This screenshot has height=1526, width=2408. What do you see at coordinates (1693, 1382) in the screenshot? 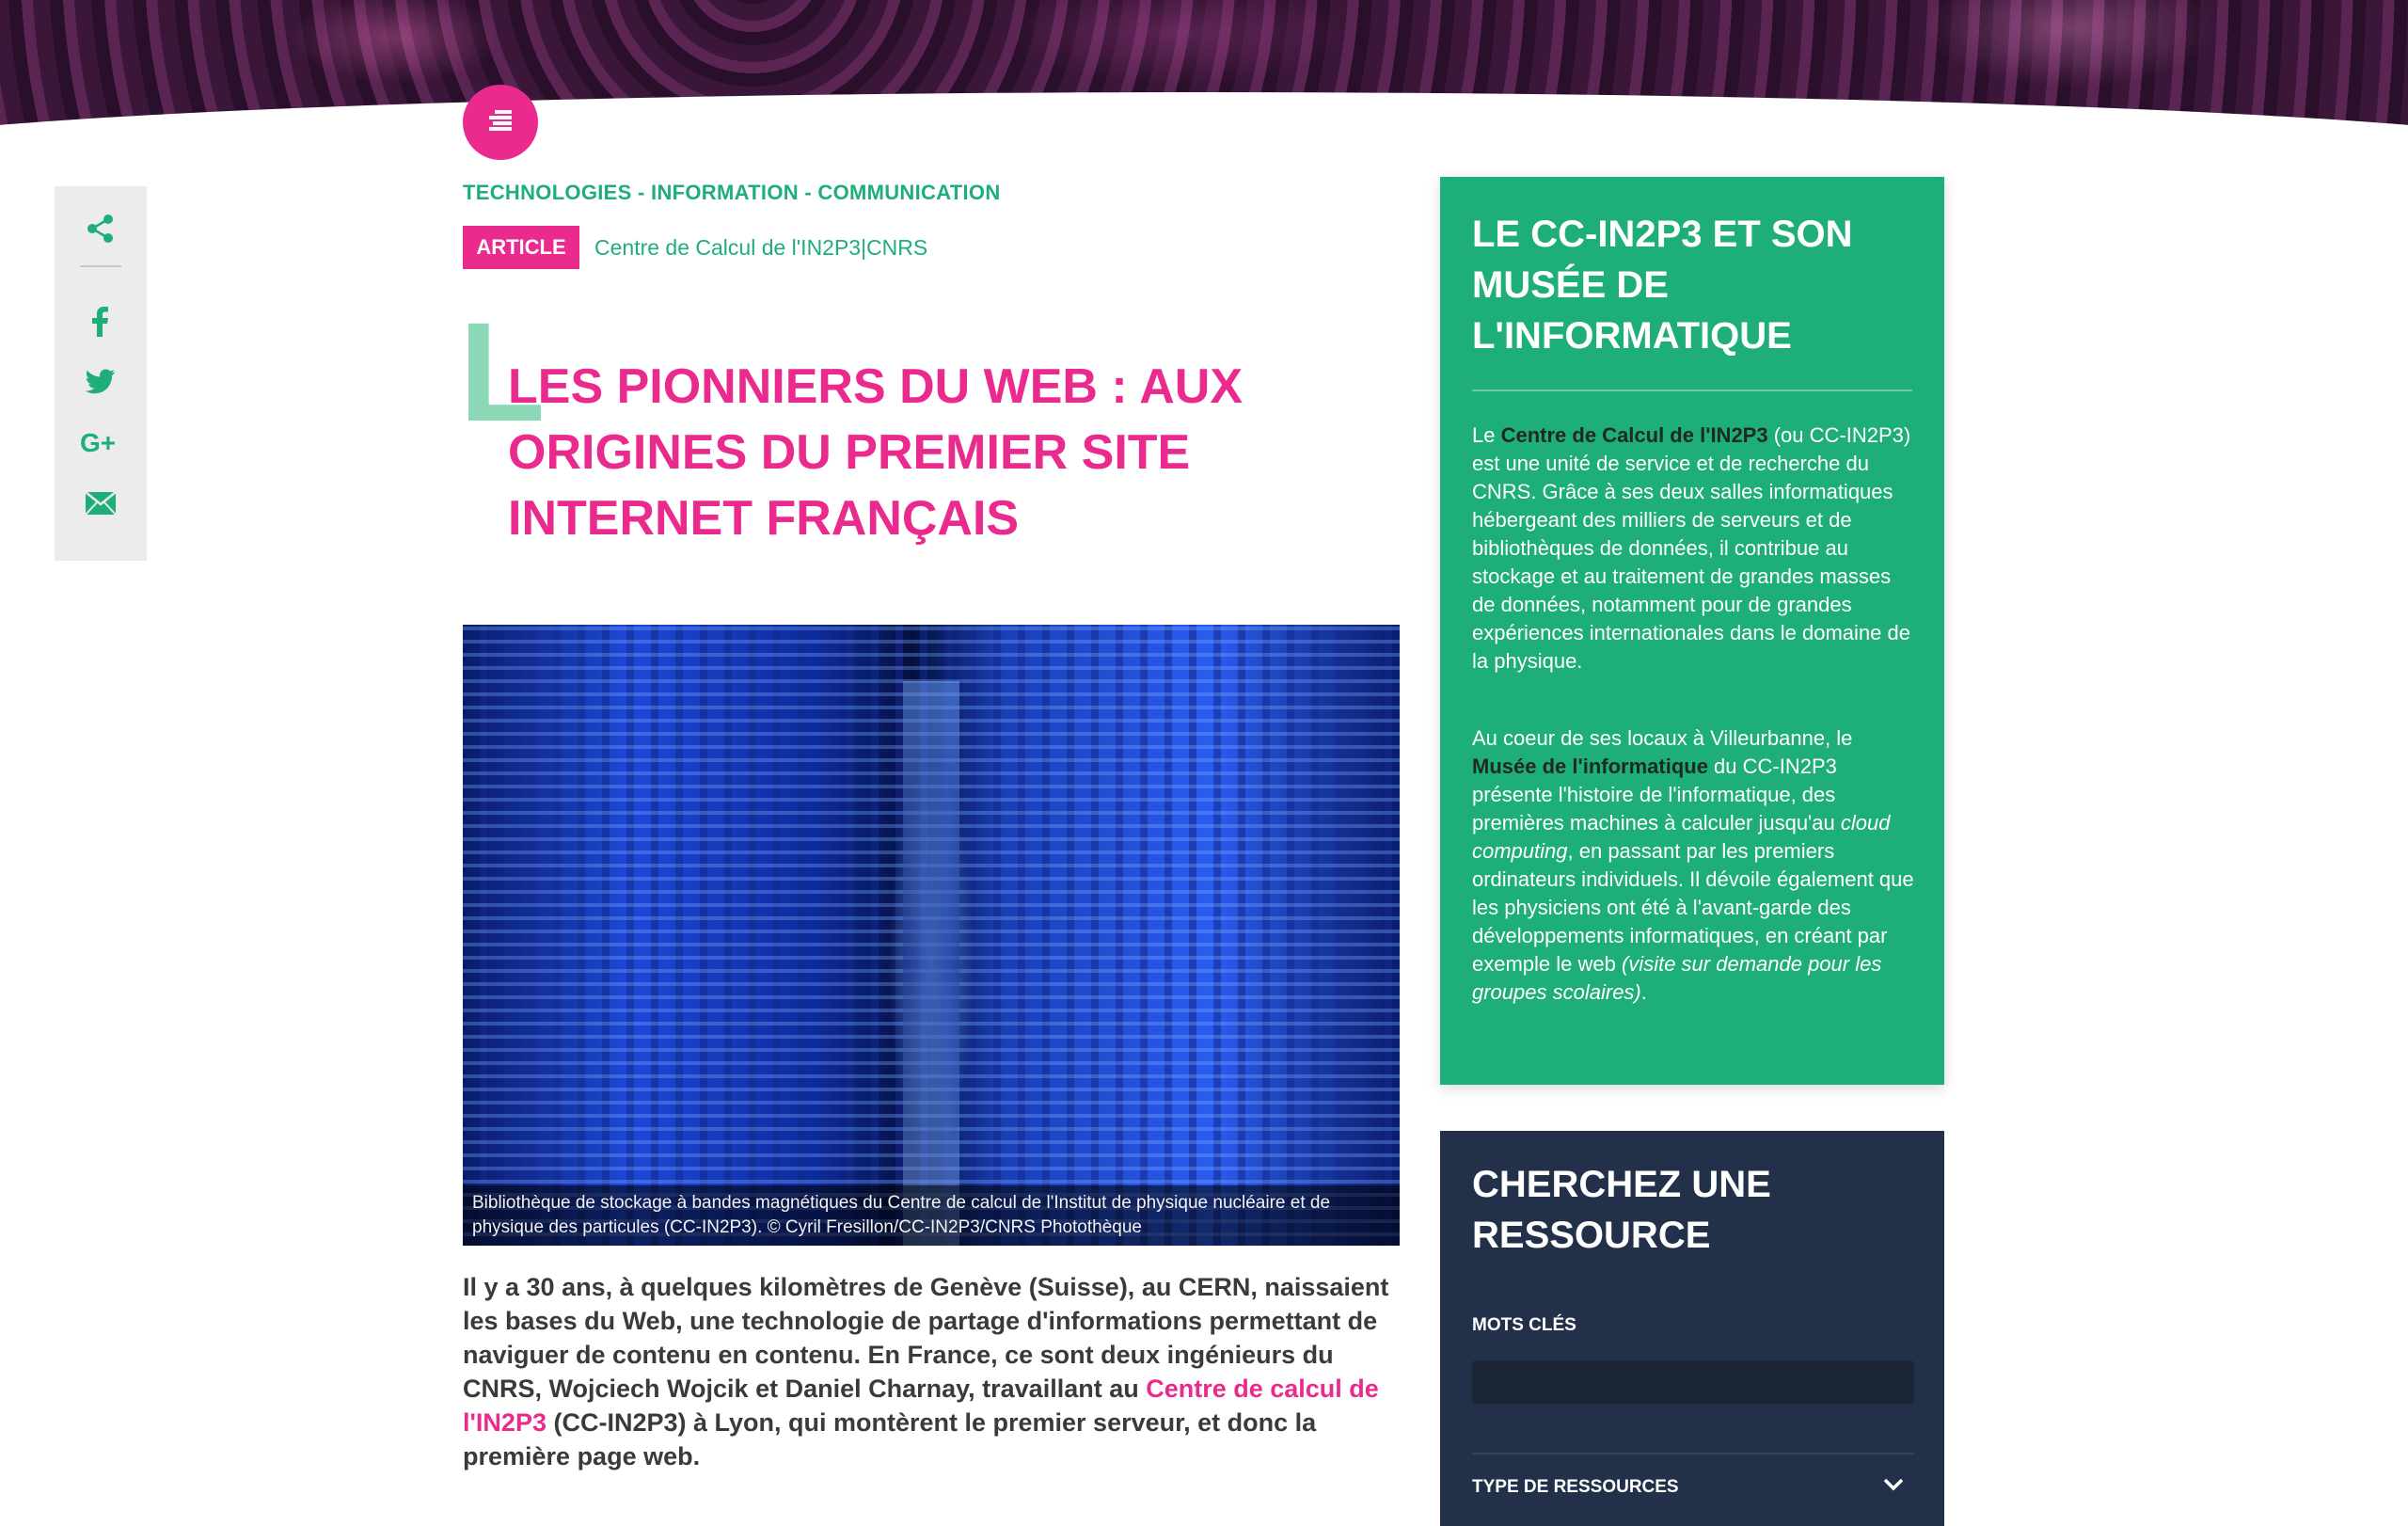
I see `keywords-input` at bounding box center [1693, 1382].